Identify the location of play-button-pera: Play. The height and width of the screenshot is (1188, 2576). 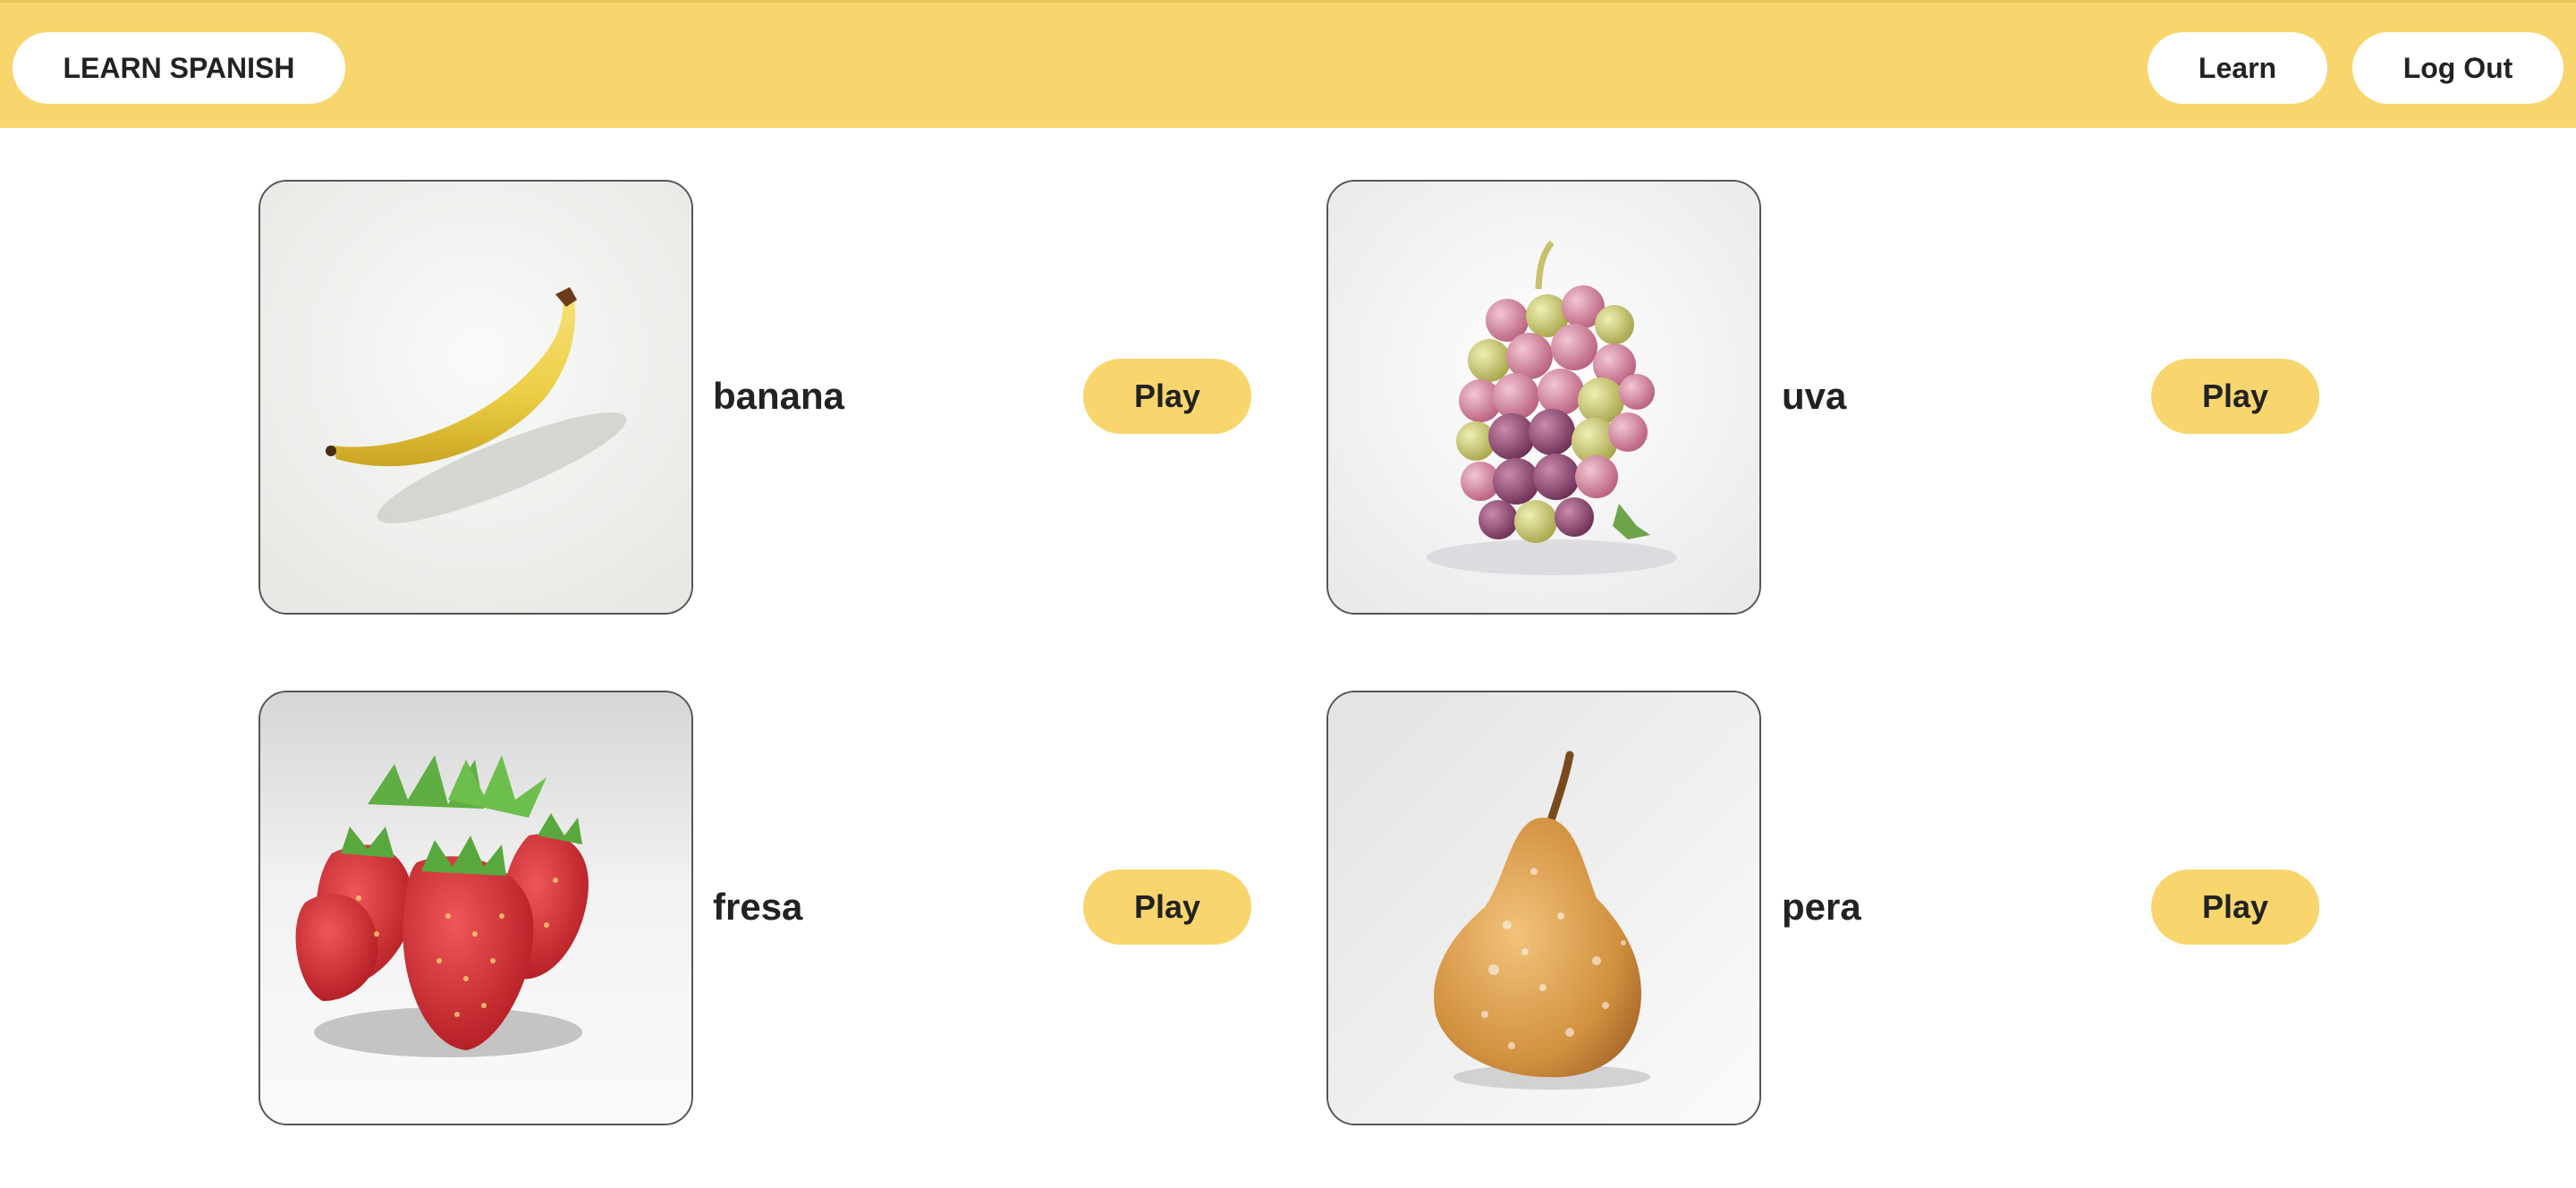
(2235, 907).